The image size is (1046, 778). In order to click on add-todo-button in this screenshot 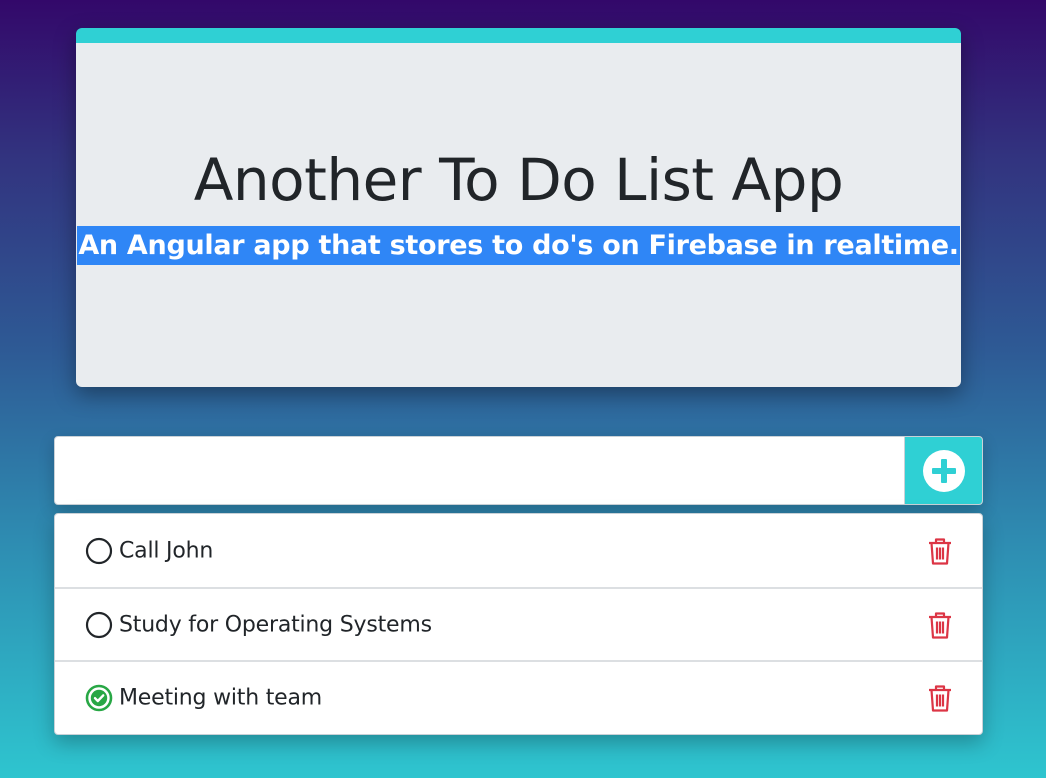, I will do `click(943, 470)`.